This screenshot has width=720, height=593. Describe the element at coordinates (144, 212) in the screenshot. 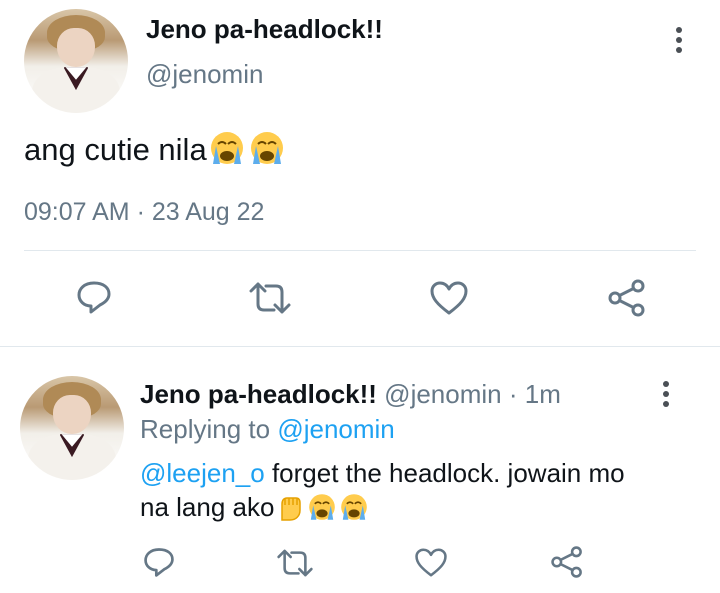

I see `tweet-timestamp: 09:07 AM · 23 Aug 22` at that location.